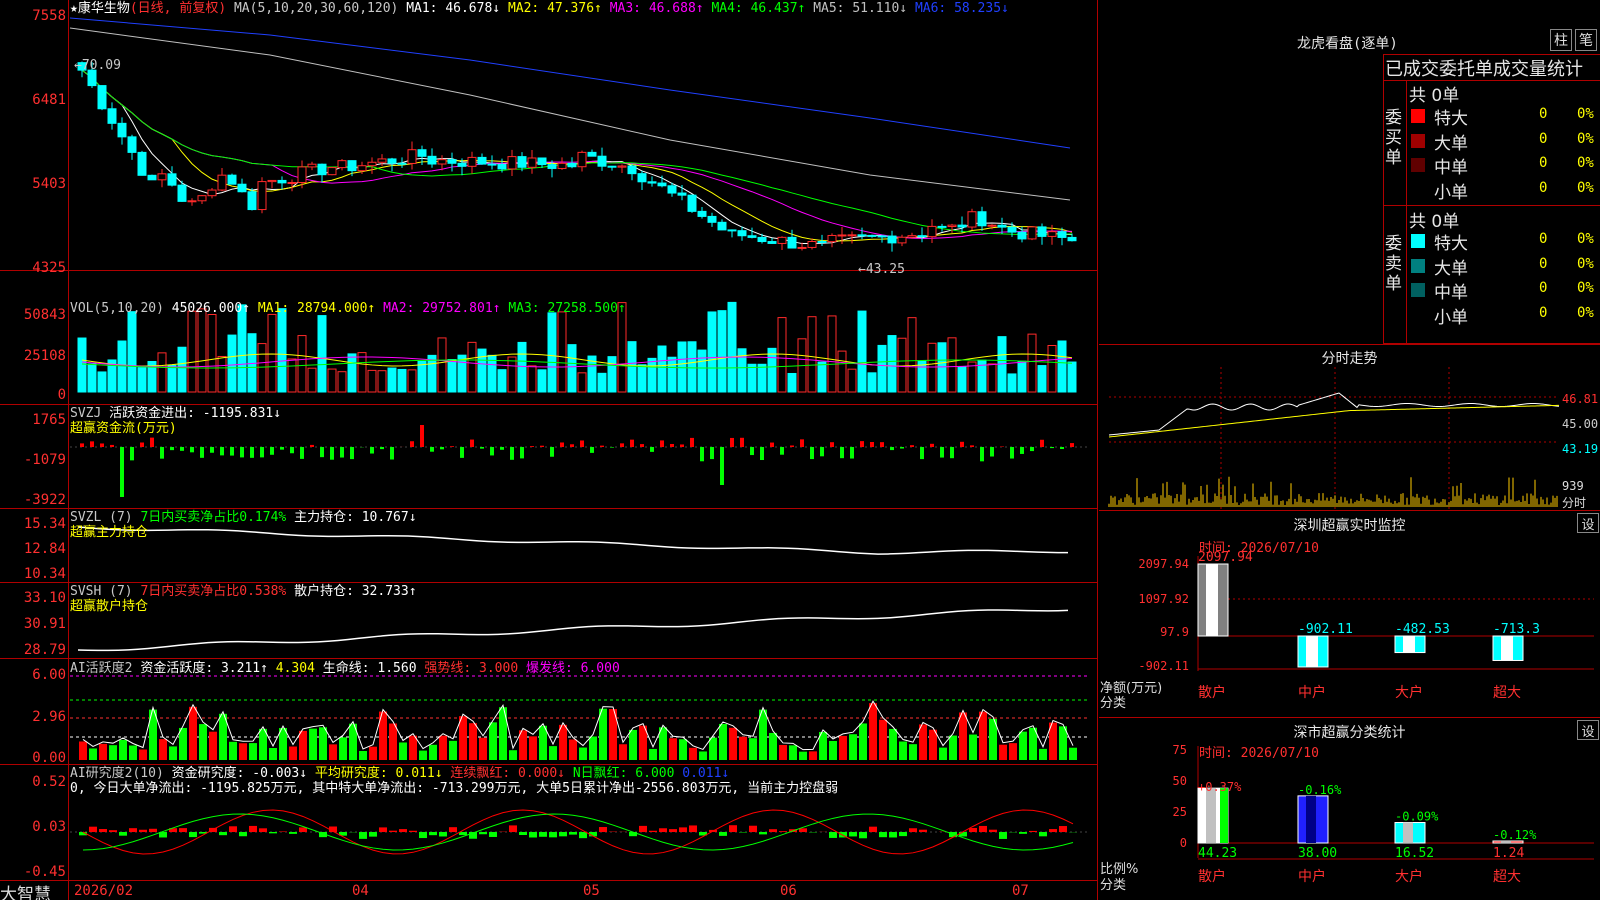 Image resolution: width=1600 pixels, height=900 pixels. I want to click on ai1-axis-label: 6.00, so click(49, 675).